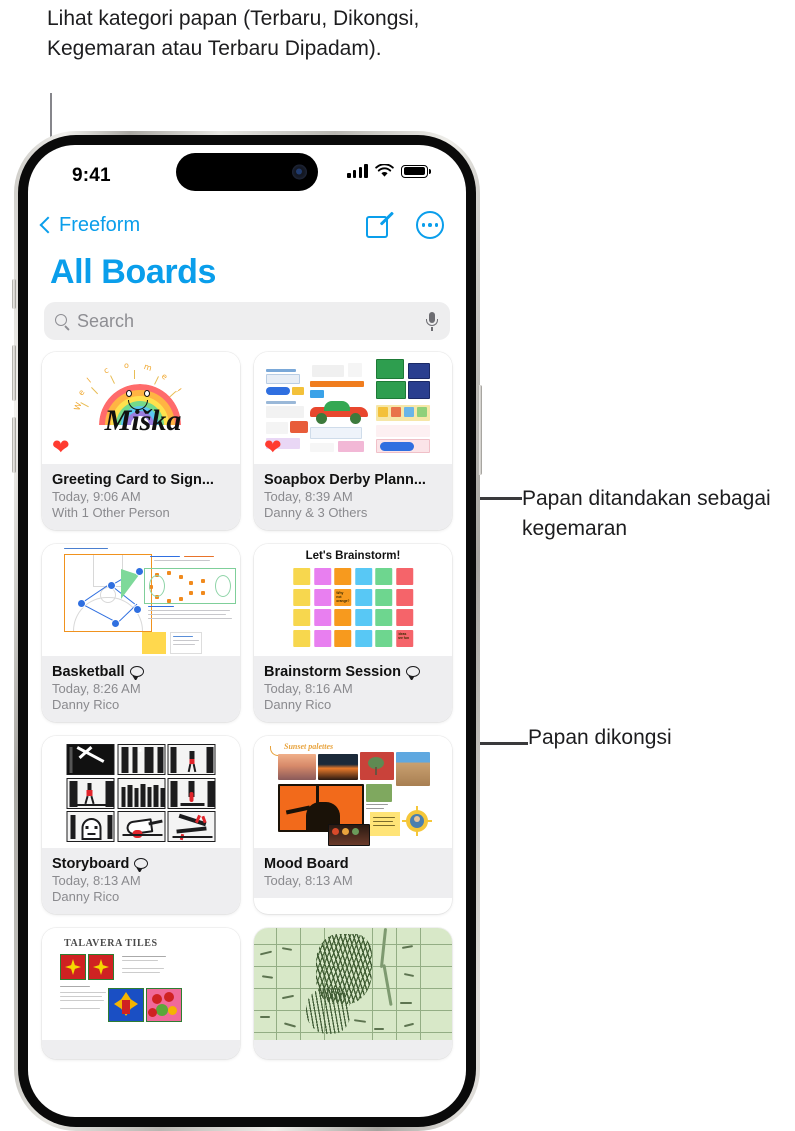  Describe the element at coordinates (357, 171) in the screenshot. I see `cellular-bars-icon` at that location.